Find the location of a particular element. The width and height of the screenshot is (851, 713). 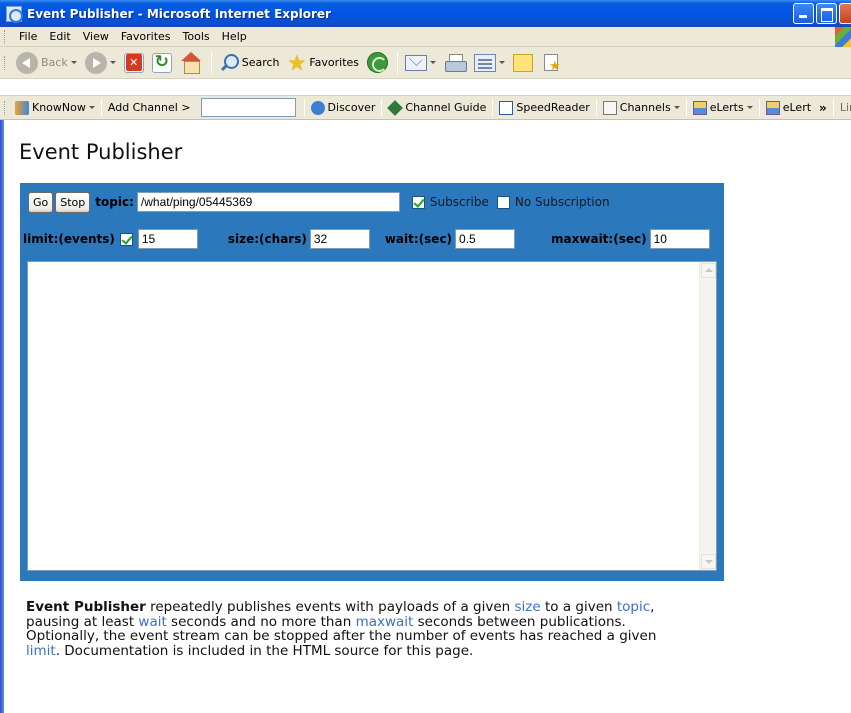

media-button is located at coordinates (377, 63).